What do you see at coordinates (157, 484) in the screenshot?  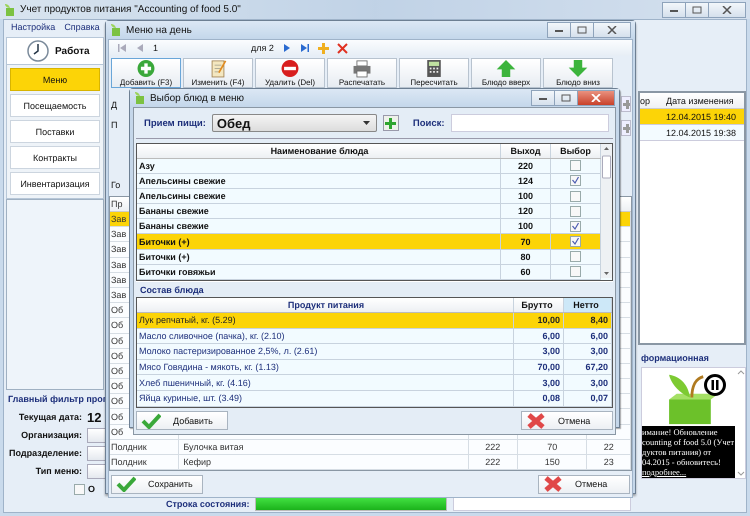 I see `dialog-button: Сохранить` at bounding box center [157, 484].